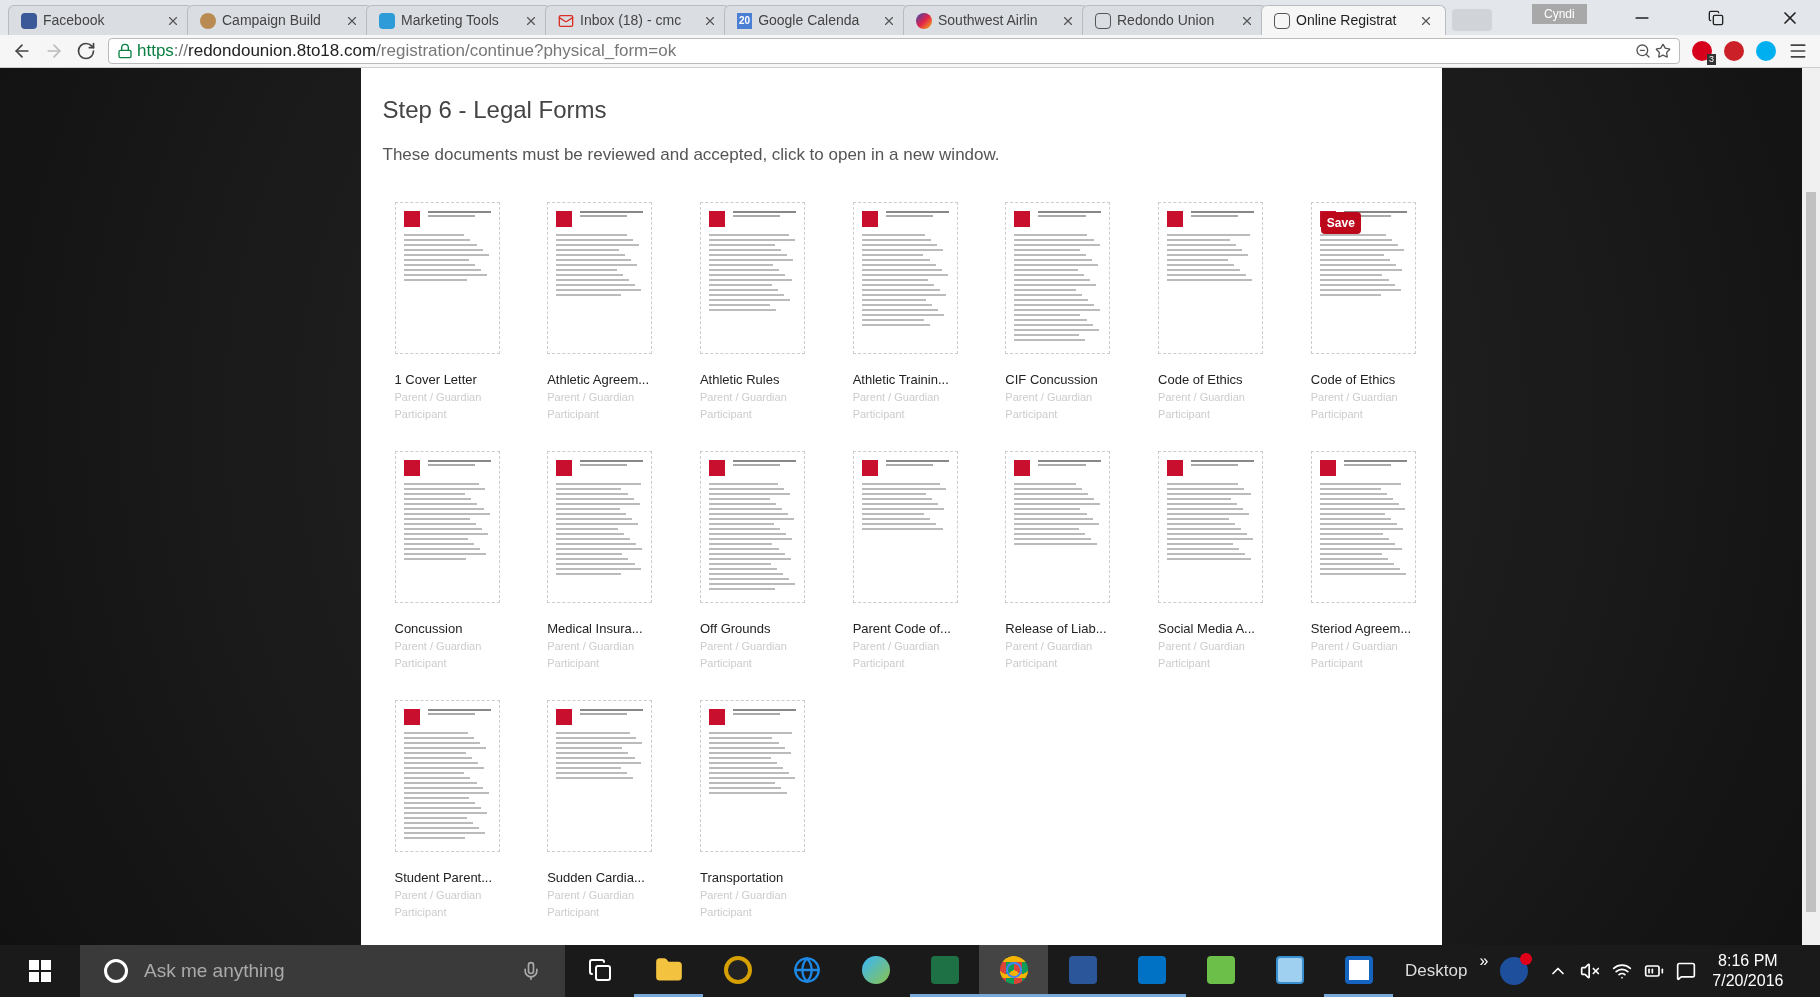 This screenshot has height=997, width=1820. I want to click on envelope-icon, so click(566, 20).